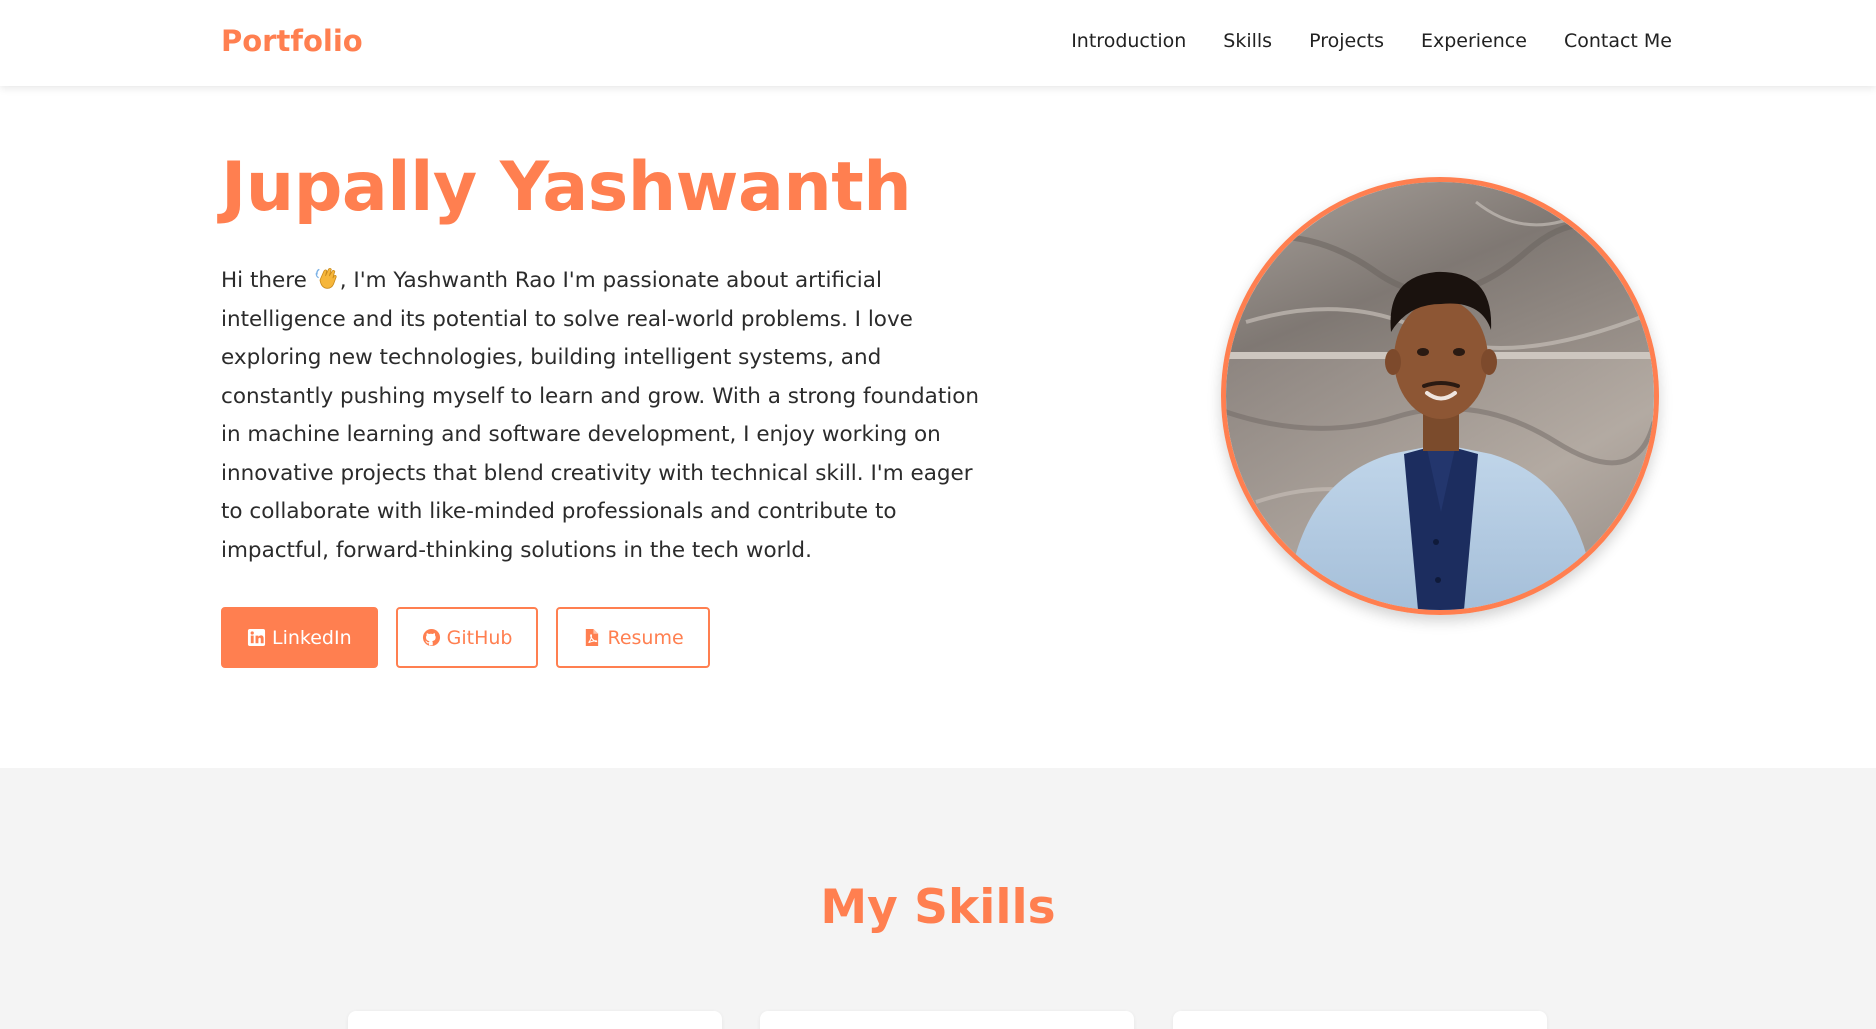  Describe the element at coordinates (431, 637) in the screenshot. I see `github-icon` at that location.